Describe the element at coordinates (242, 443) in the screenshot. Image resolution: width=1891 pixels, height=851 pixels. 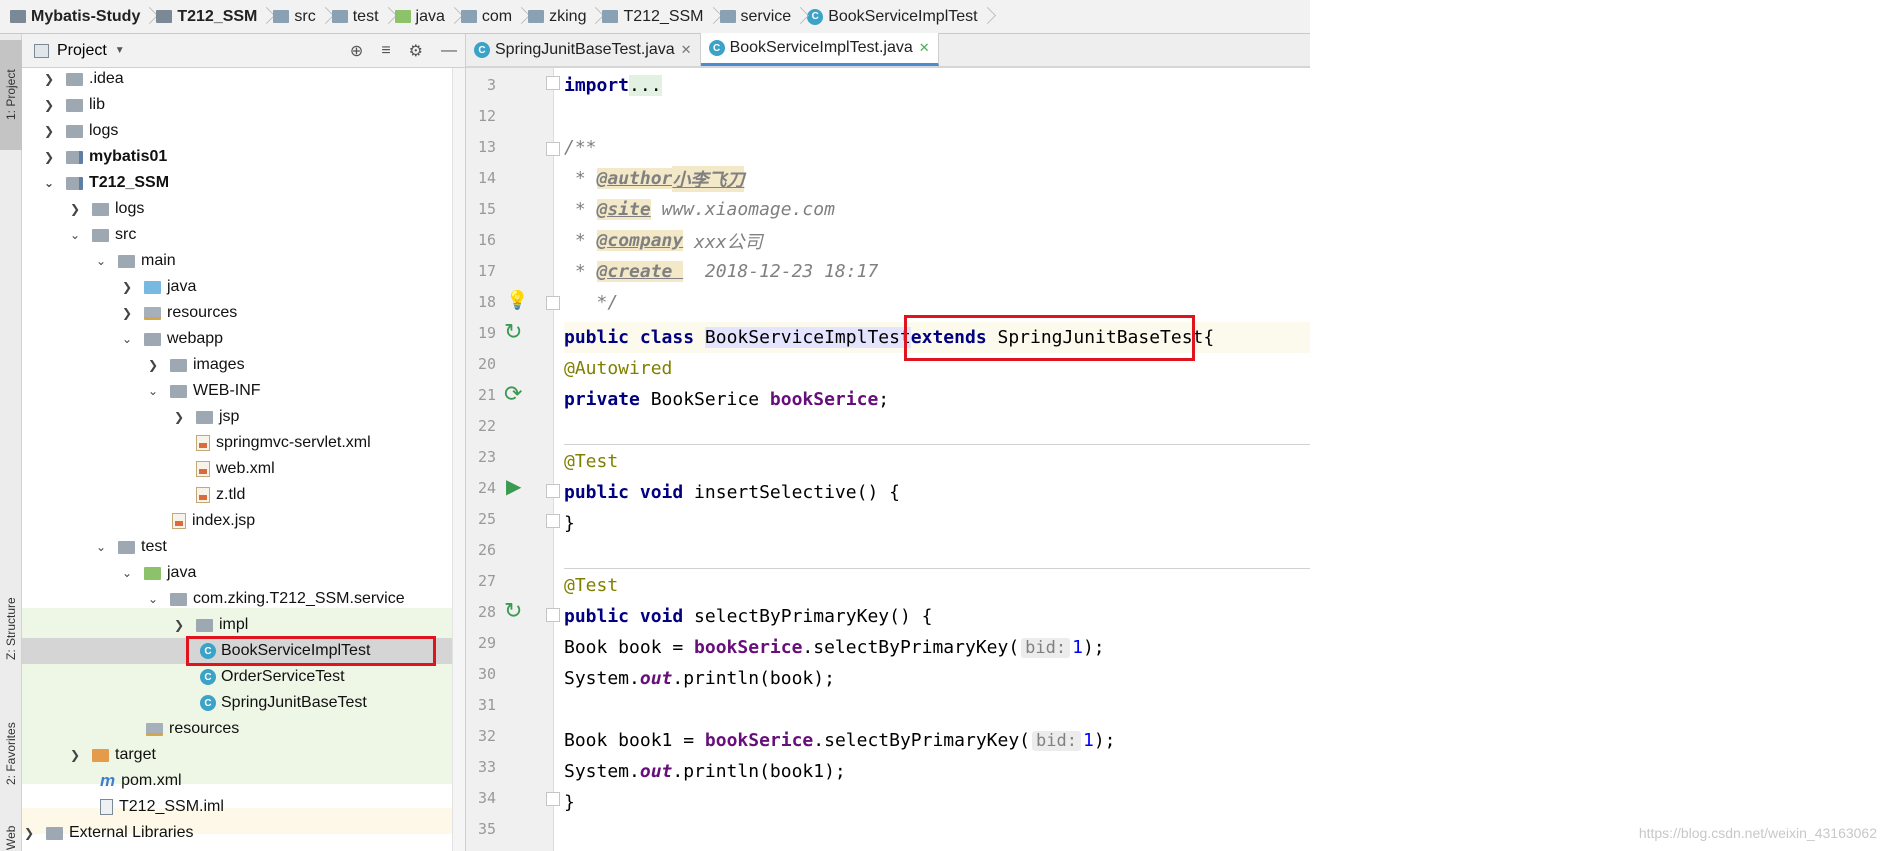
I see `tree-item: springmvc-servlet.xml` at that location.